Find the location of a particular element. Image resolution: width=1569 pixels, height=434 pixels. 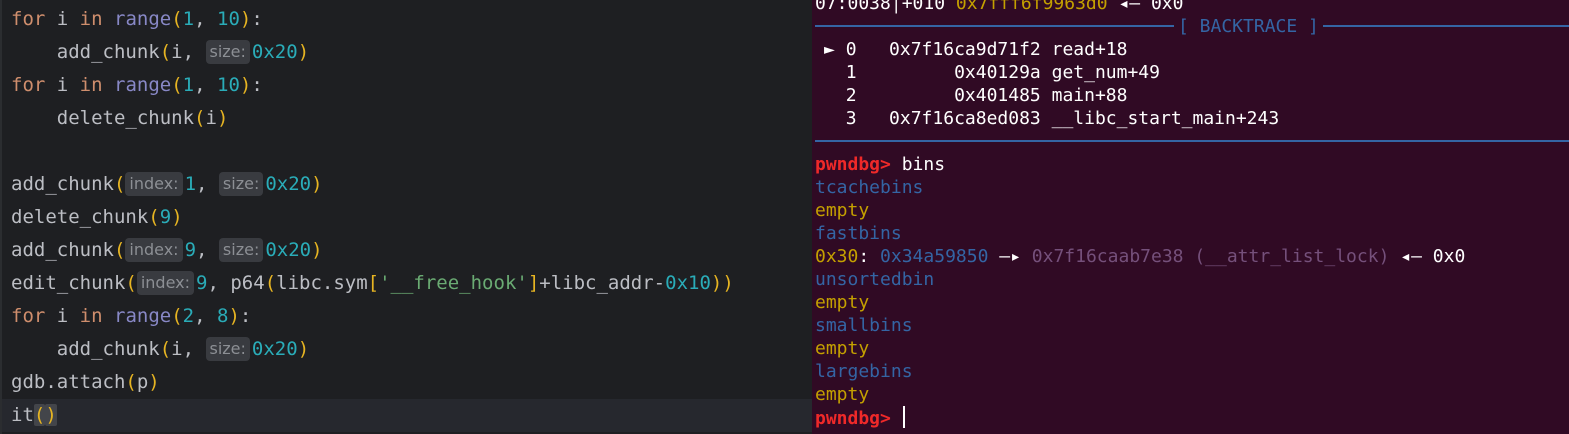

number-literal: 1 is located at coordinates (190, 184).